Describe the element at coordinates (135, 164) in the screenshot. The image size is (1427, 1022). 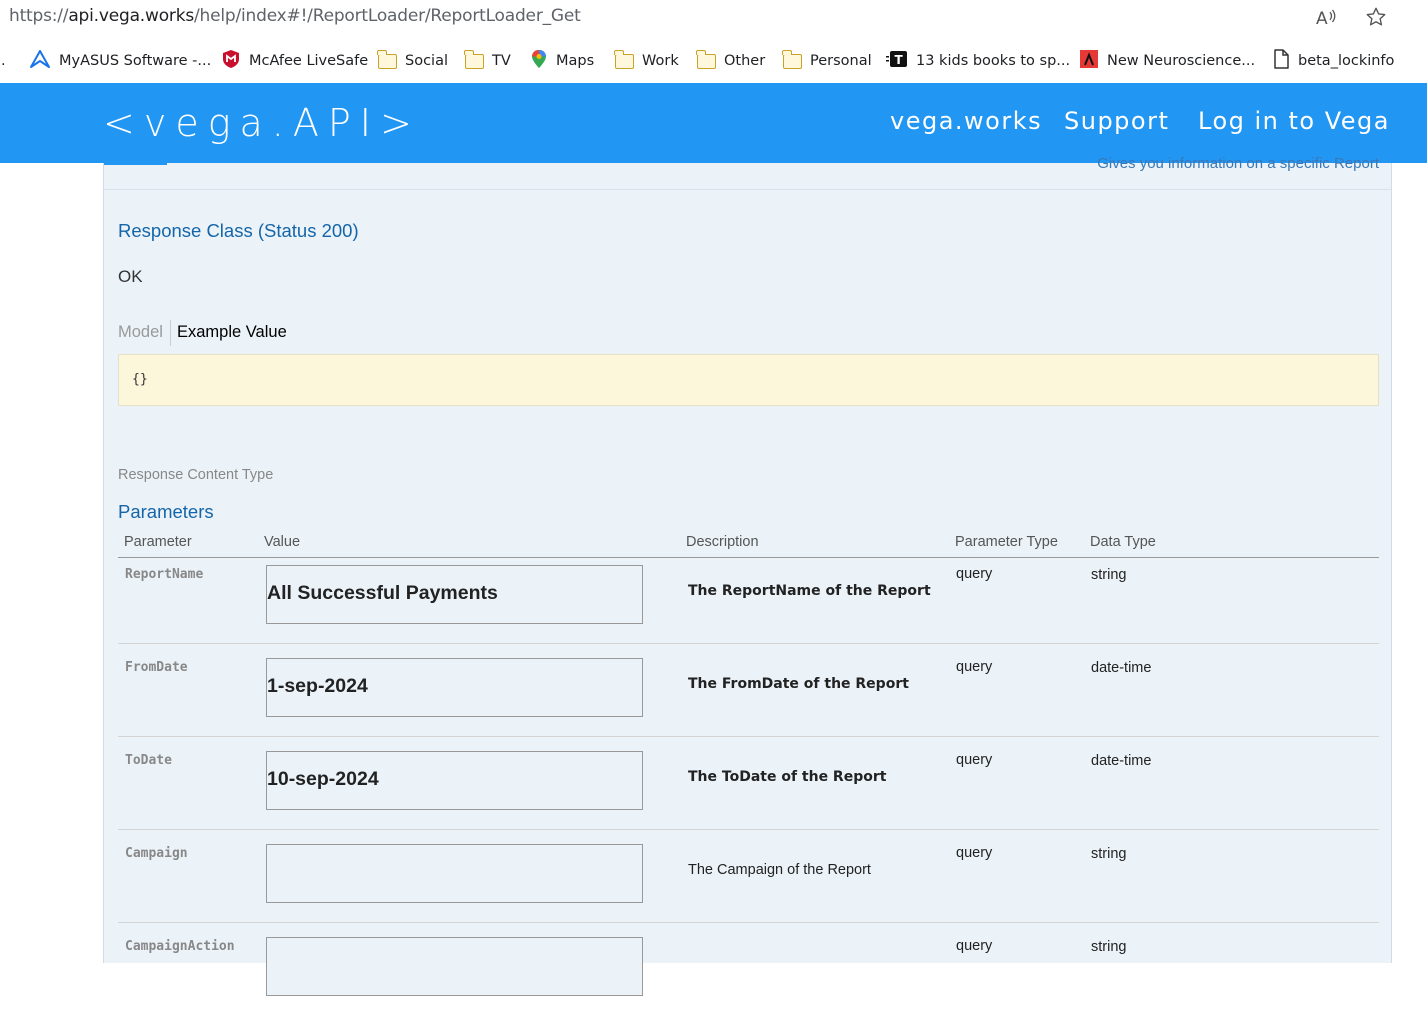
I see `operation-tab-indicator` at that location.